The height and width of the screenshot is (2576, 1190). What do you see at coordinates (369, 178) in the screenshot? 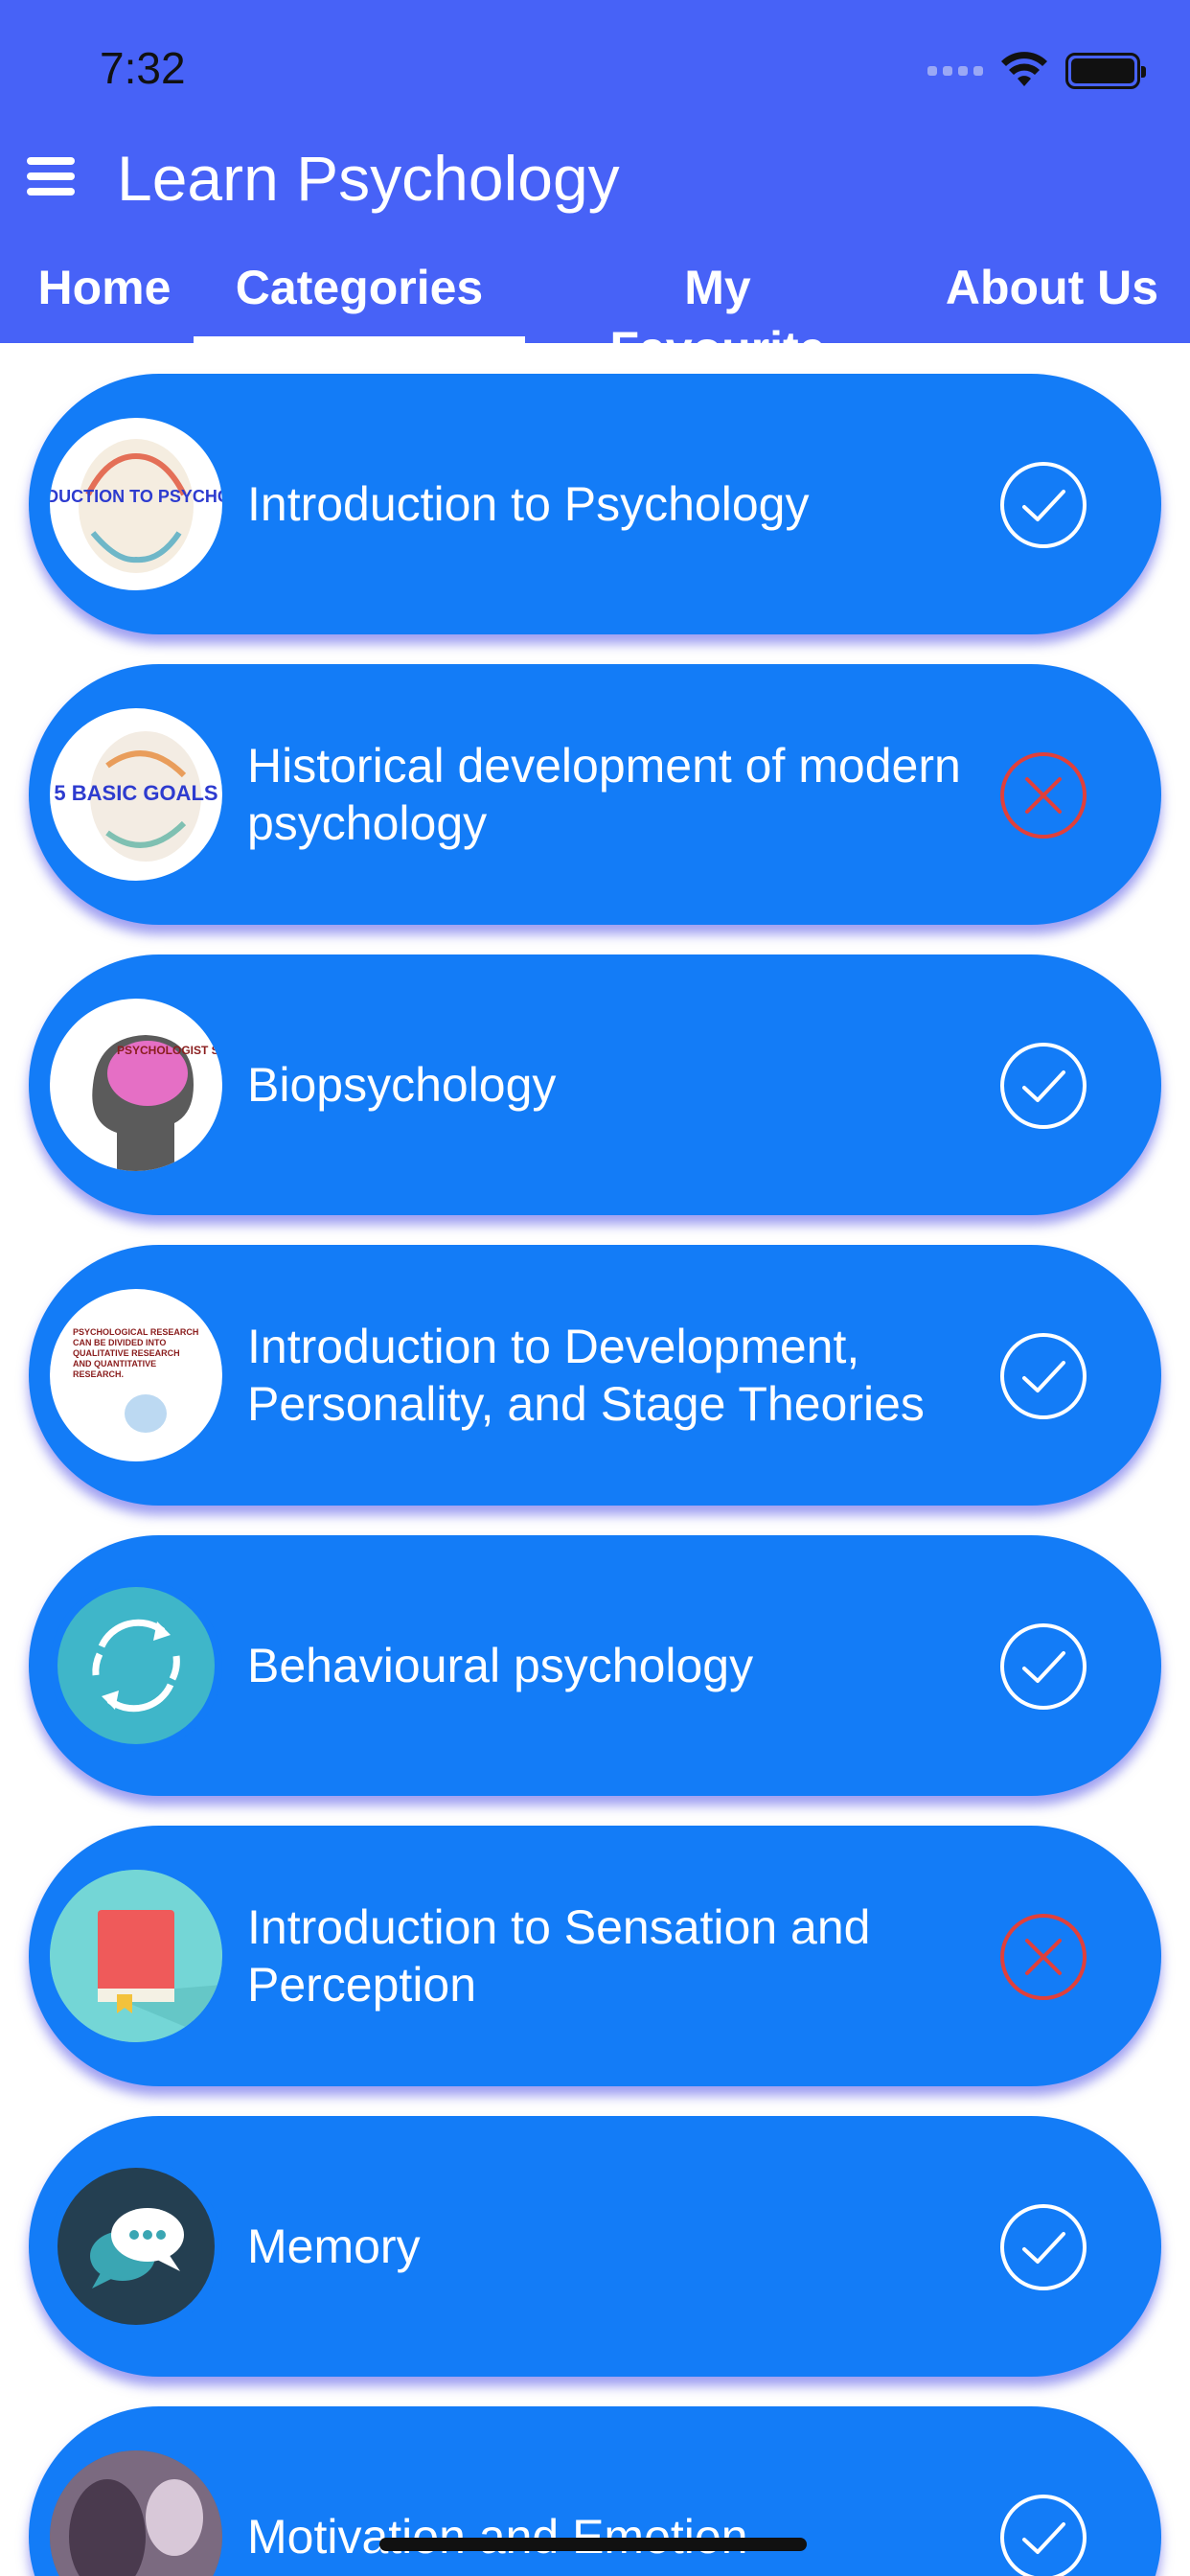
I see `app-title: Learn Psychology` at bounding box center [369, 178].